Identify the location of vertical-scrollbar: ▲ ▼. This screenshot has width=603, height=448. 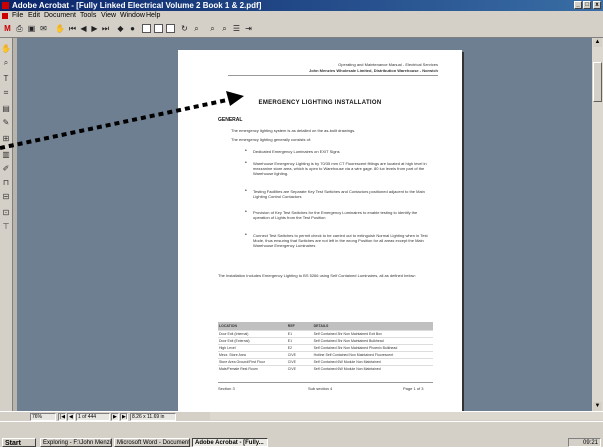
(597, 224).